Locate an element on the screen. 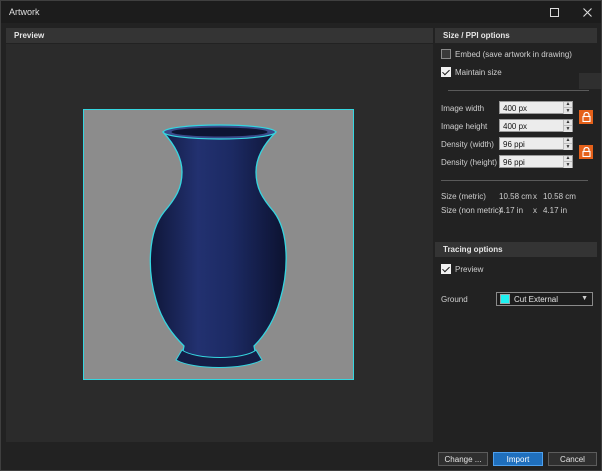 The width and height of the screenshot is (602, 471). ground-select-value: Cut External is located at coordinates (536, 299).